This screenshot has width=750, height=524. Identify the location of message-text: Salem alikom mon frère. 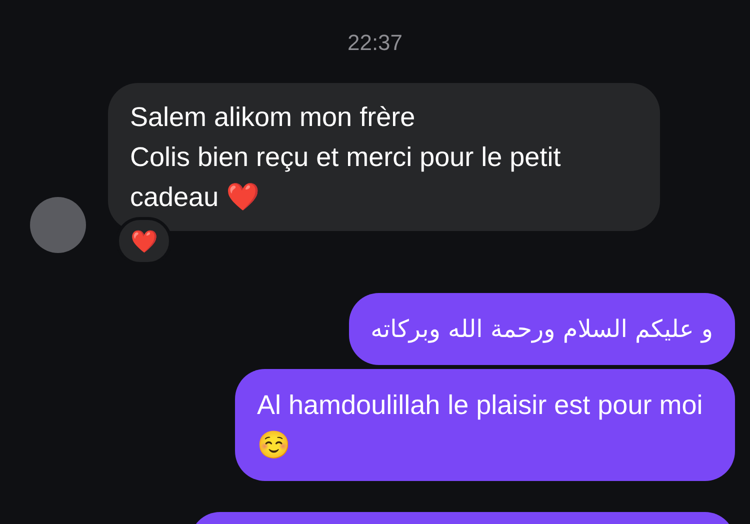
(273, 117).